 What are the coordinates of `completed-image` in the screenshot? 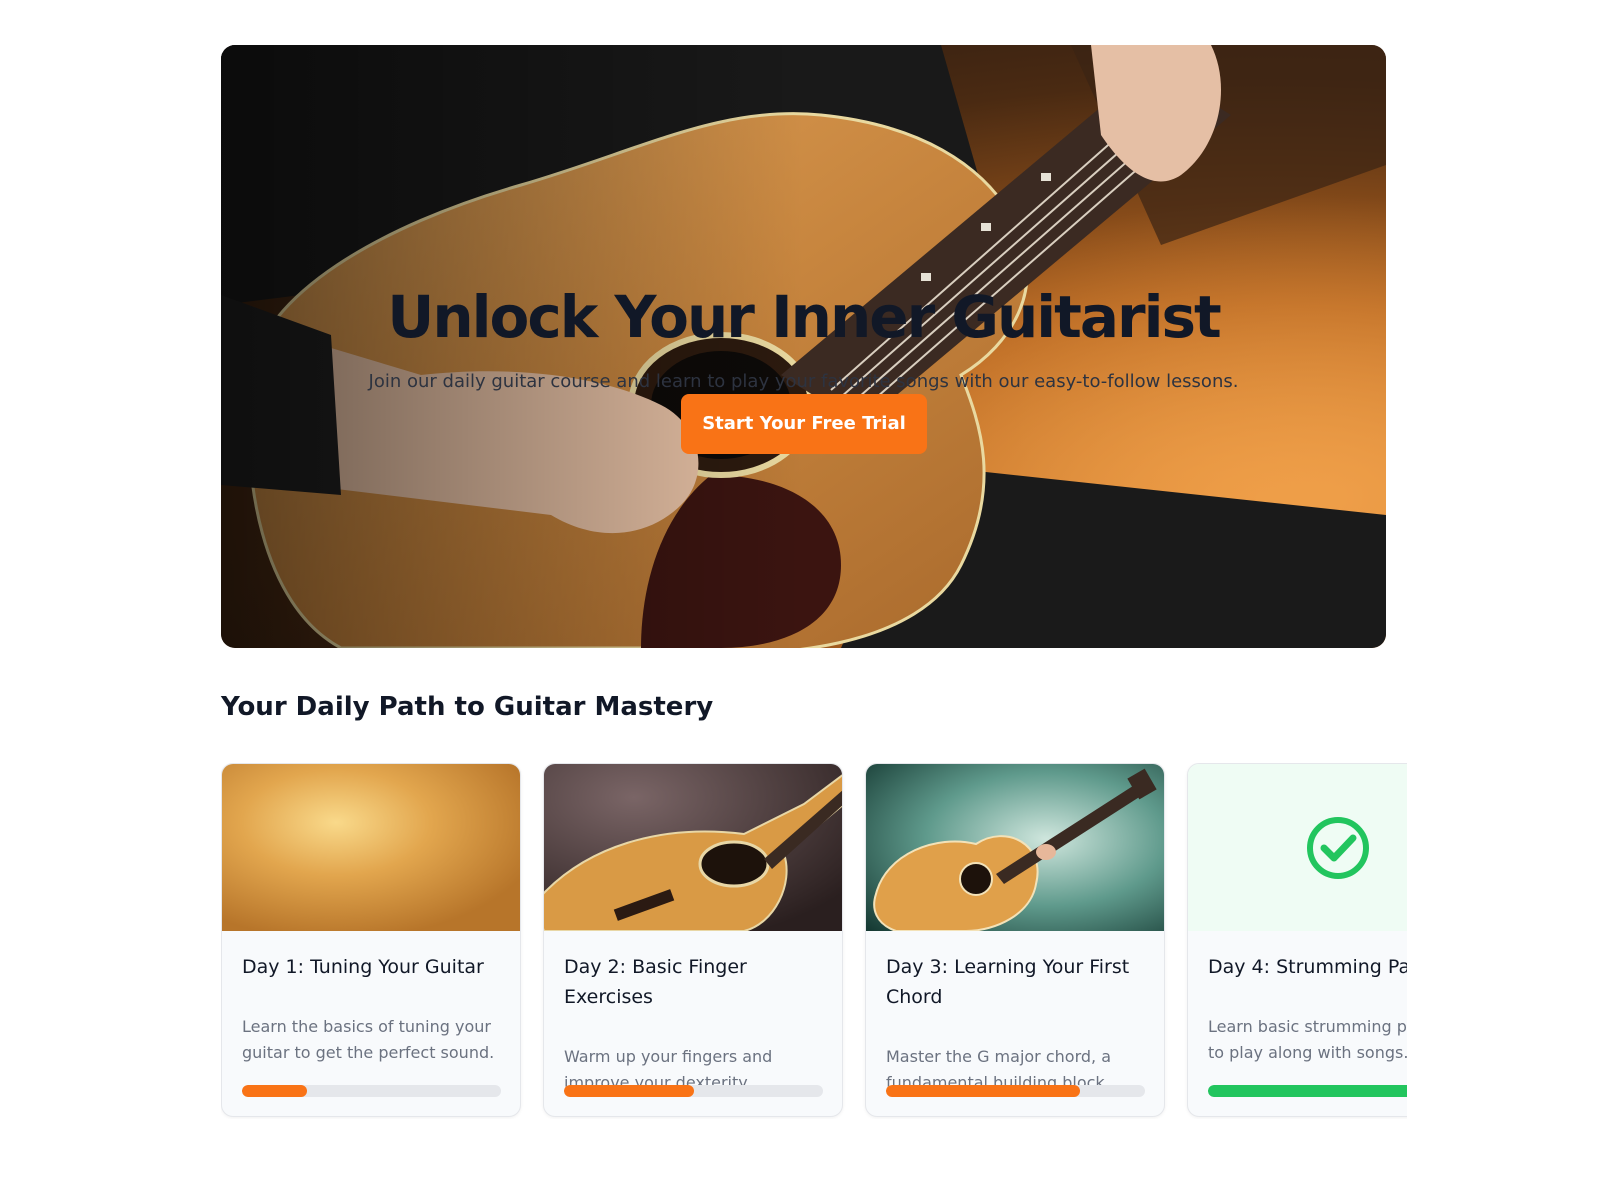 It's located at (1297, 847).